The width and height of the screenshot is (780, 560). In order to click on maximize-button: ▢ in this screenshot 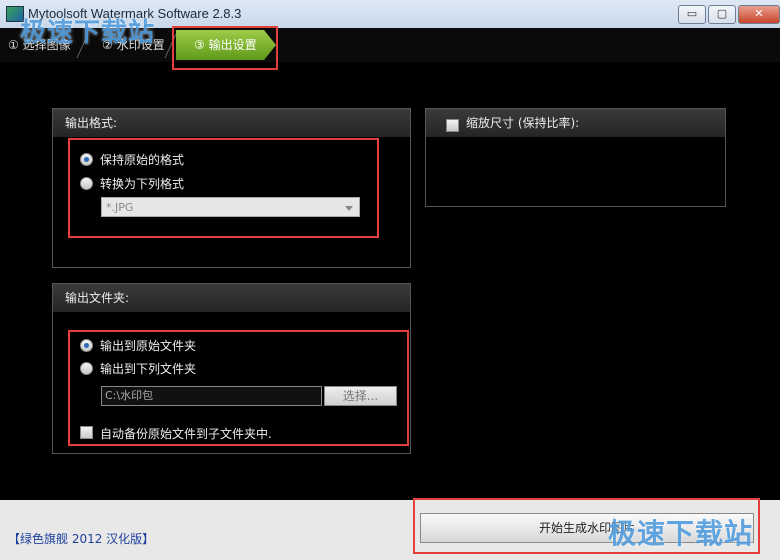, I will do `click(722, 14)`.